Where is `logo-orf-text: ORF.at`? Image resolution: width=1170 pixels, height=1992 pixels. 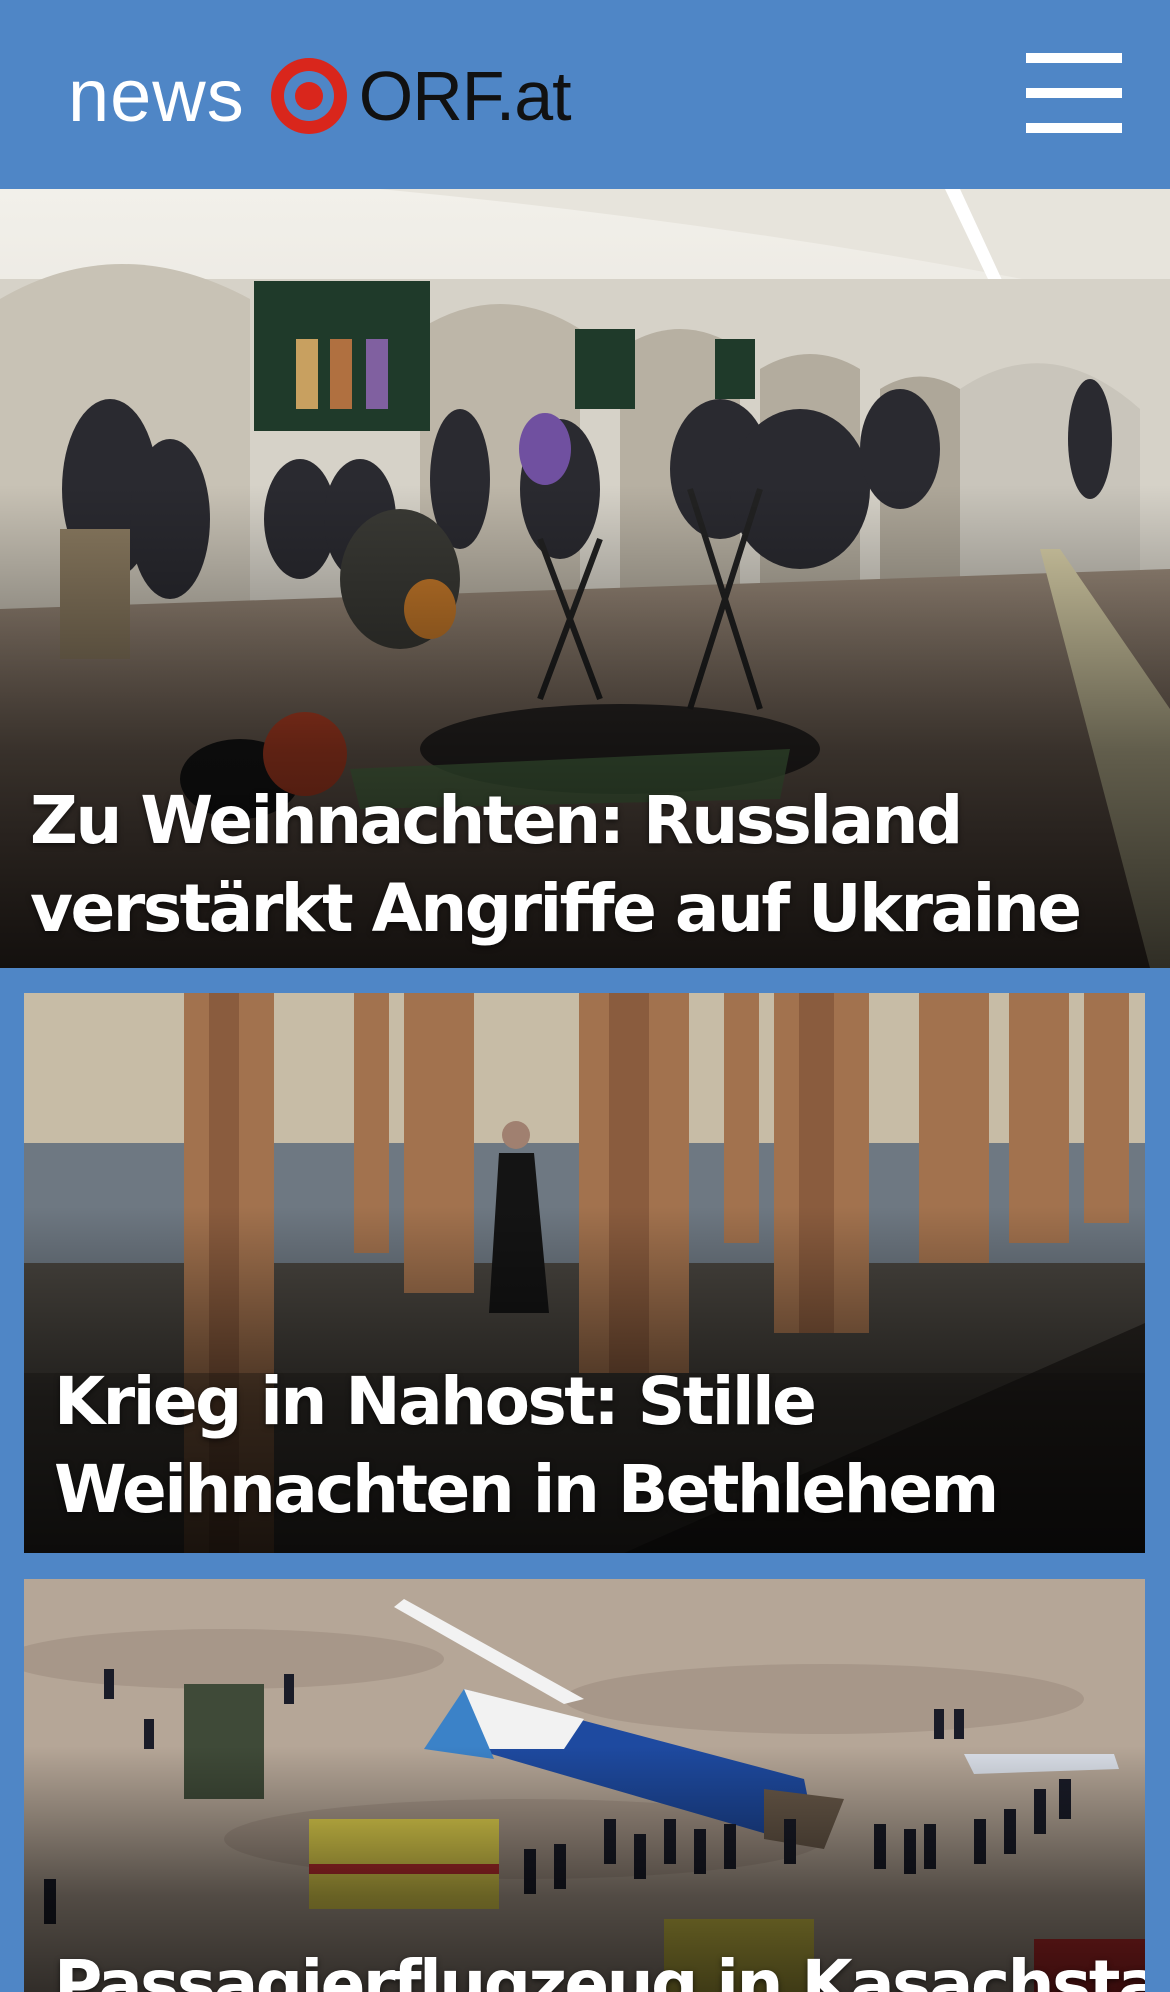
logo-orf-text: ORF.at is located at coordinates (465, 96).